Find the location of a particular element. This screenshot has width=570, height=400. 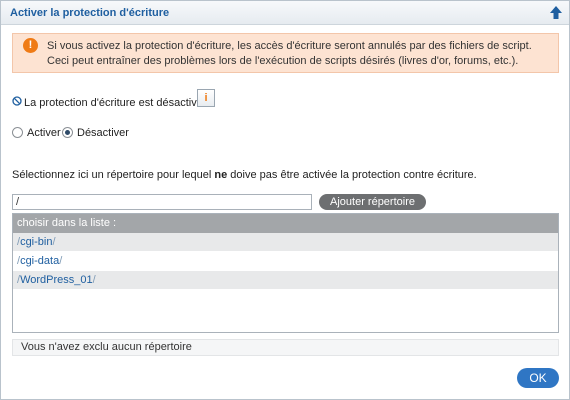

exclamation-icon: ! is located at coordinates (30, 45).